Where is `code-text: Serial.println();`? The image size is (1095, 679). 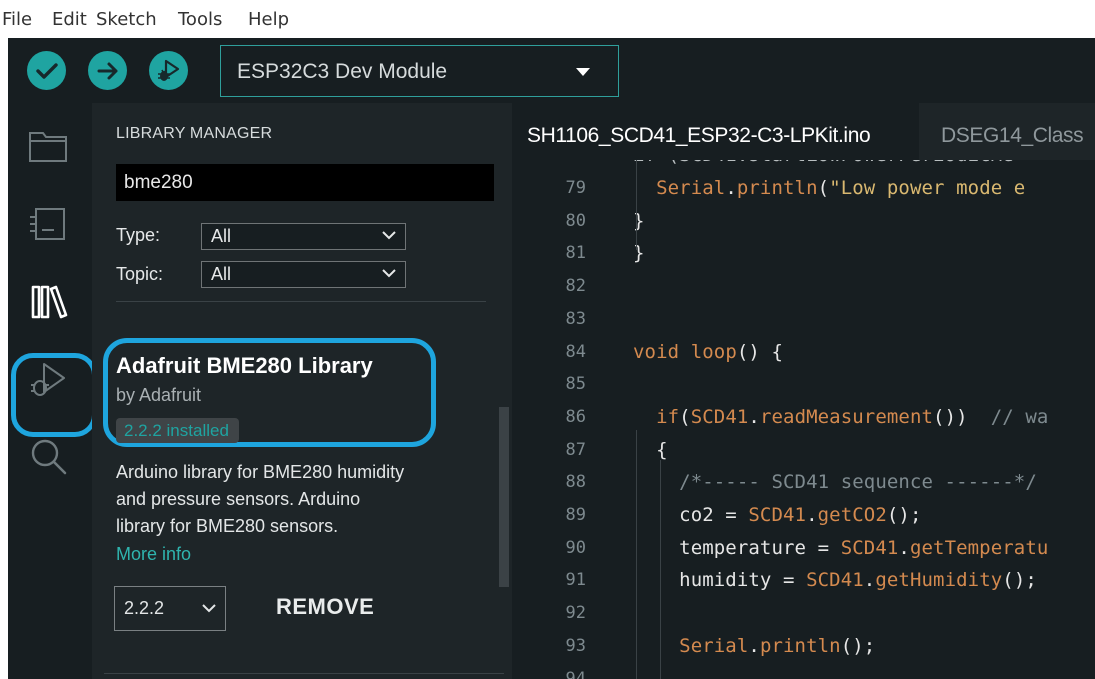
code-text: Serial.println(); is located at coordinates (777, 645).